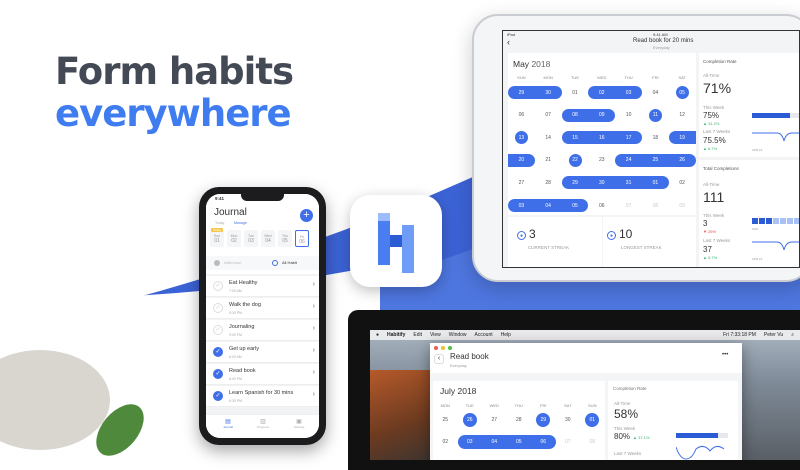 The image size is (800, 470). Describe the element at coordinates (484, 335) in the screenshot. I see `menu-item: Account` at that location.